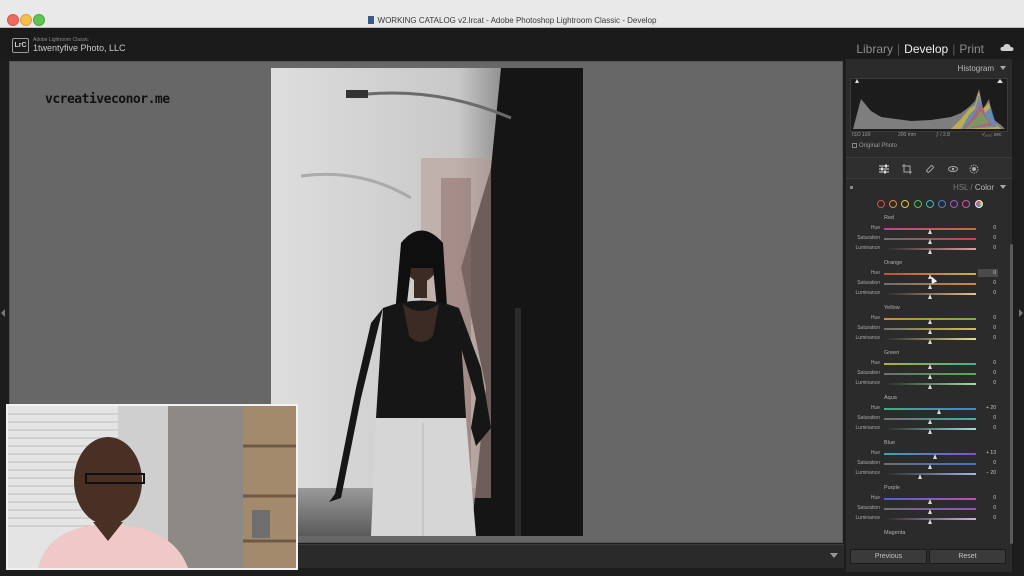 This screenshot has height=576, width=1024. I want to click on module-print: Print, so click(971, 49).